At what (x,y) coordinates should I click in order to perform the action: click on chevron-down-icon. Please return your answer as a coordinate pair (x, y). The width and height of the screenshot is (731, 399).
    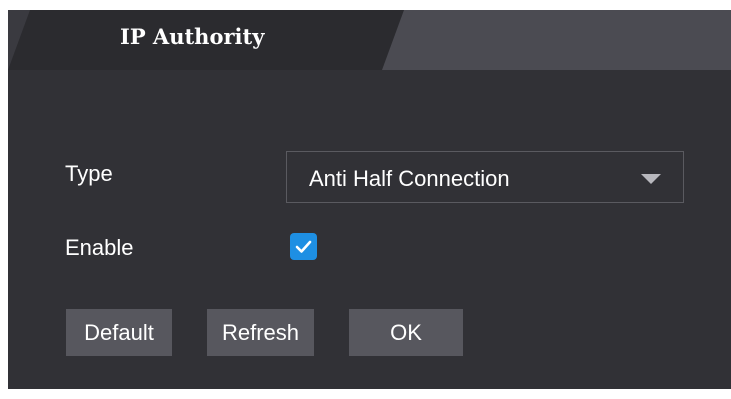
    Looking at the image, I should click on (651, 179).